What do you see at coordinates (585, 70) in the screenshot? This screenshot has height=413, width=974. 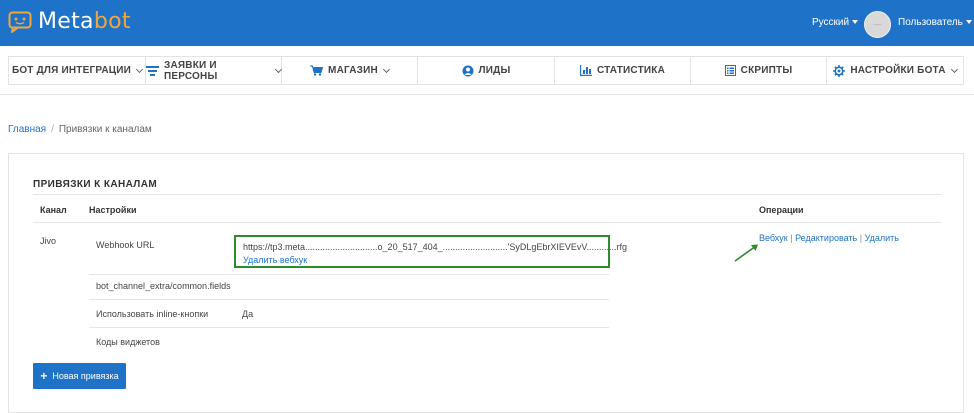 I see `bar-chart-icon` at bounding box center [585, 70].